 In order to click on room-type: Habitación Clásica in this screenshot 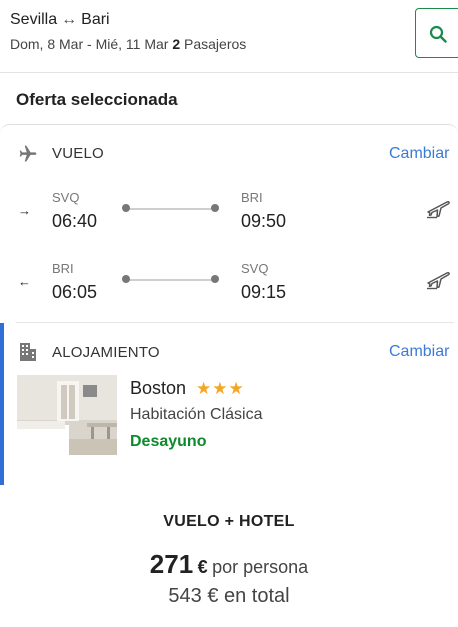, I will do `click(196, 414)`.